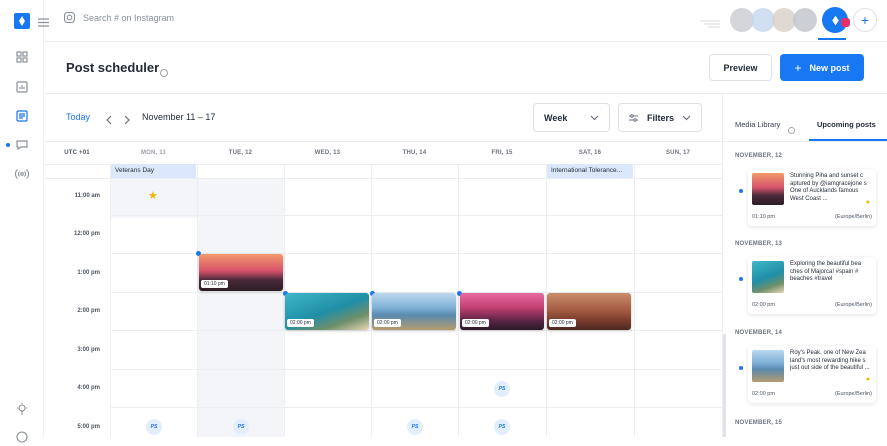 This screenshot has width=887, height=446. I want to click on preview-button: Preview, so click(740, 67).